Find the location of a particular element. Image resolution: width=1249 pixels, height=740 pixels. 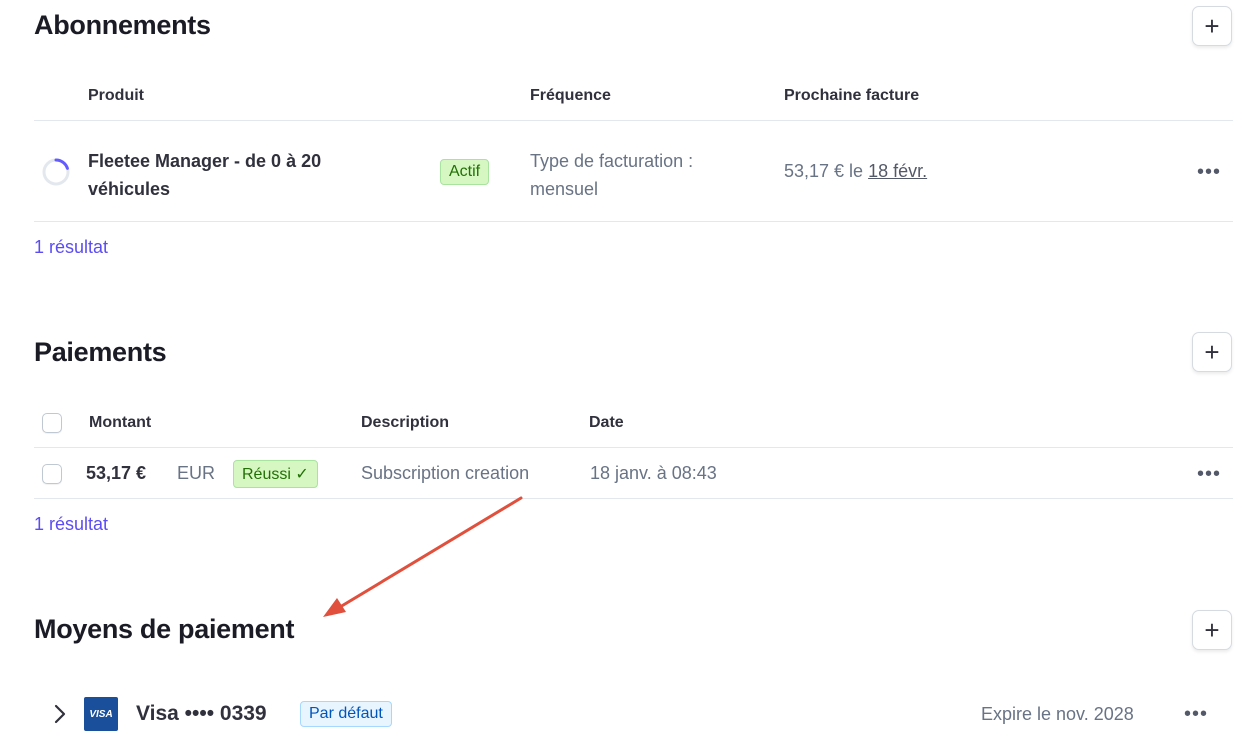

visa-logo-icon: VISA is located at coordinates (101, 714).